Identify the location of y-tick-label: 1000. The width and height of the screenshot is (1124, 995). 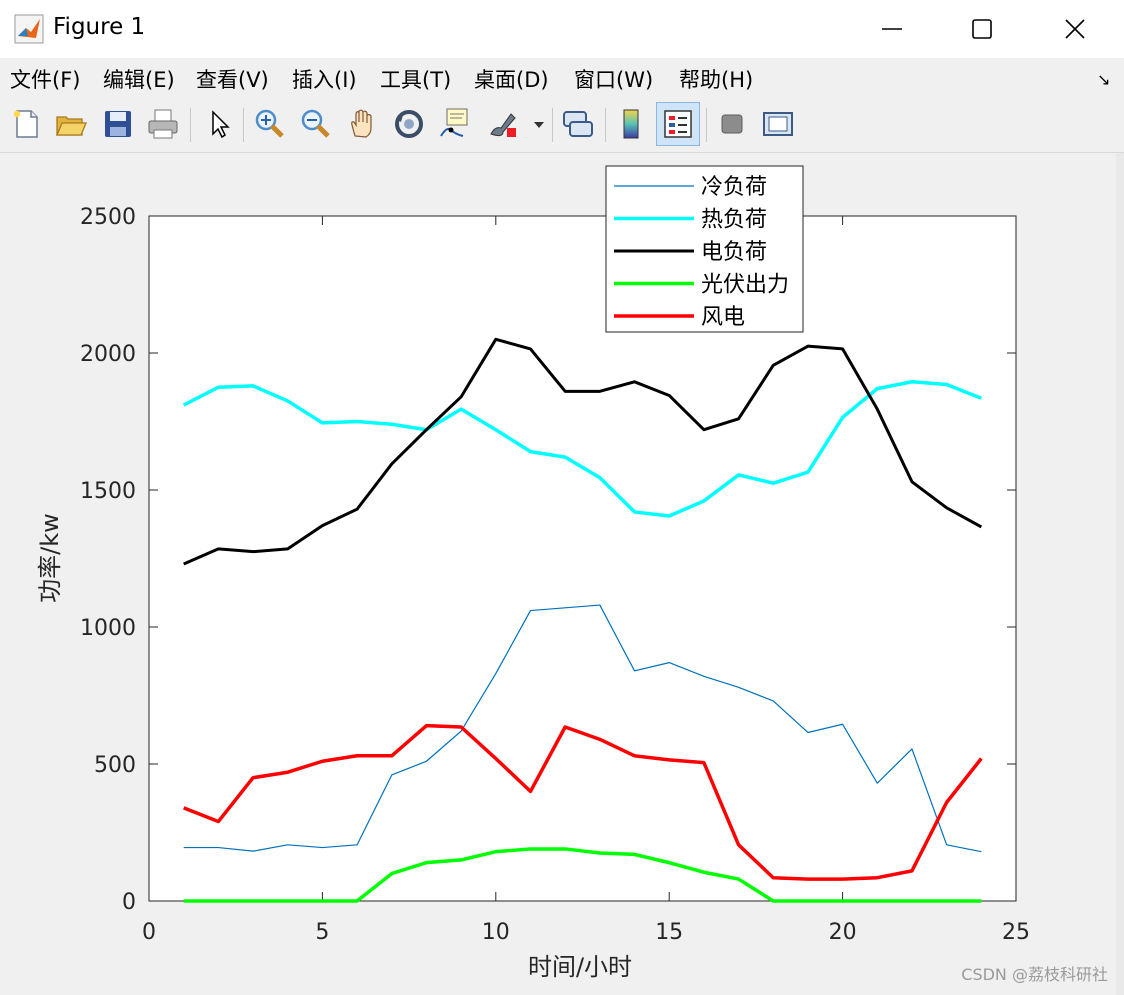
(108, 628).